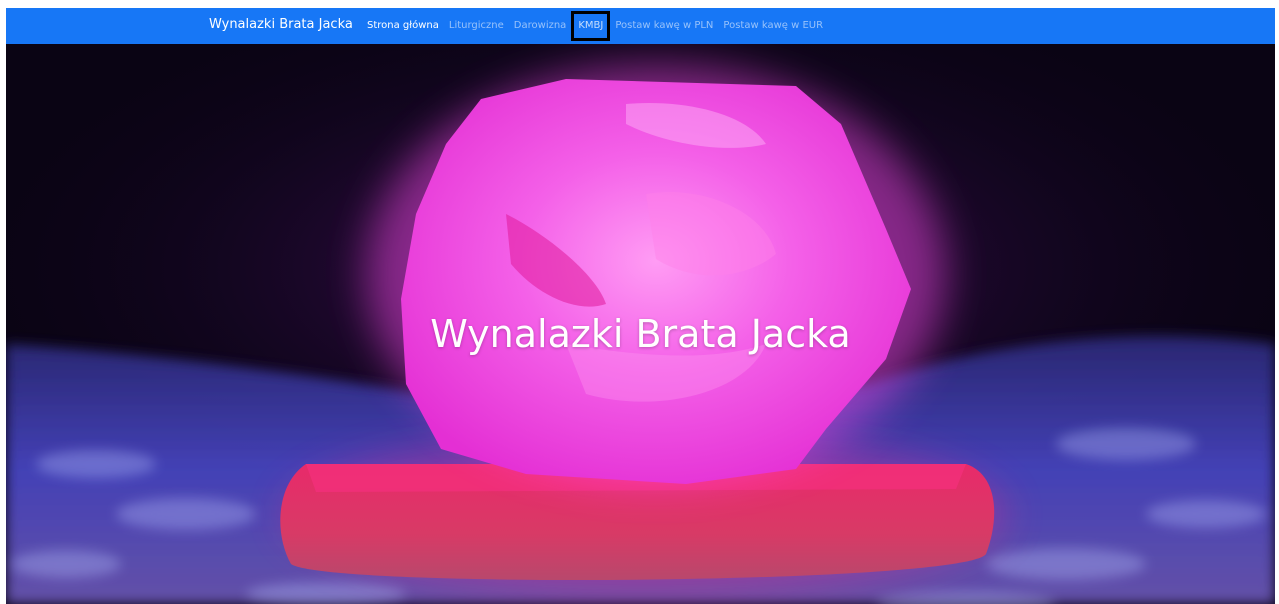 This screenshot has width=1279, height=604. I want to click on hero-title: Wynalazki Brata Jacka, so click(640, 334).